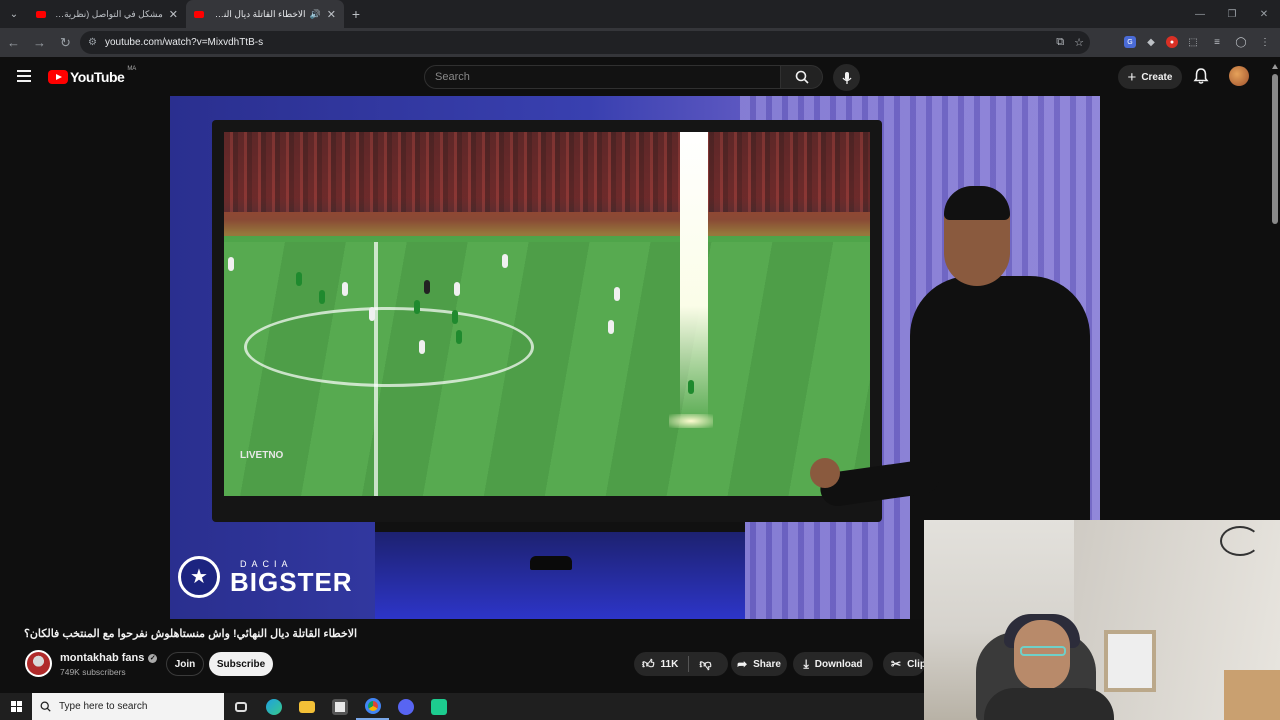 This screenshot has width=1280, height=720. I want to click on center-circle, so click(389, 347).